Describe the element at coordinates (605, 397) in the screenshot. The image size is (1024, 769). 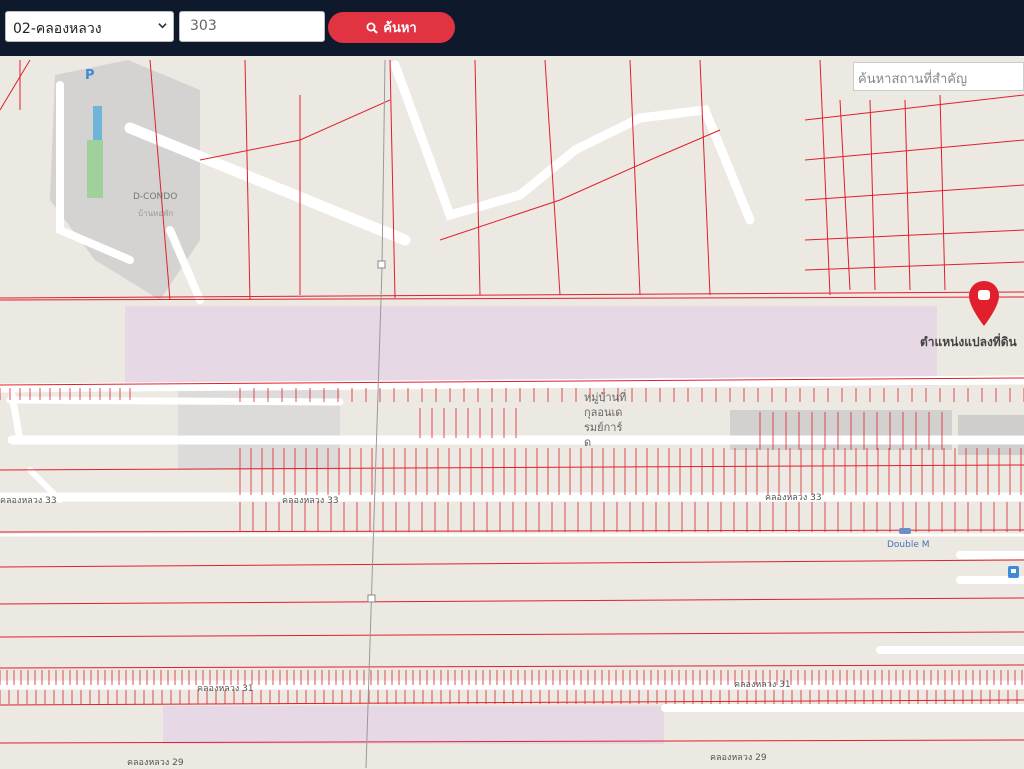
I see `village-line: หมู่บ้านที่` at that location.